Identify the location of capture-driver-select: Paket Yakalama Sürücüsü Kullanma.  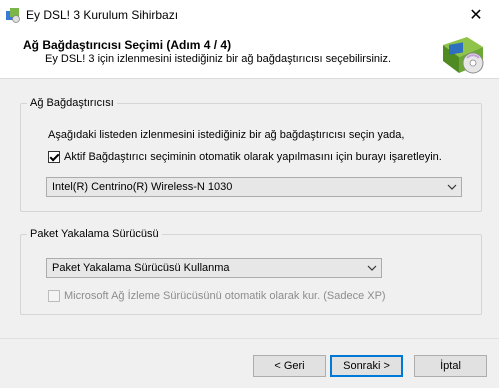
(214, 268).